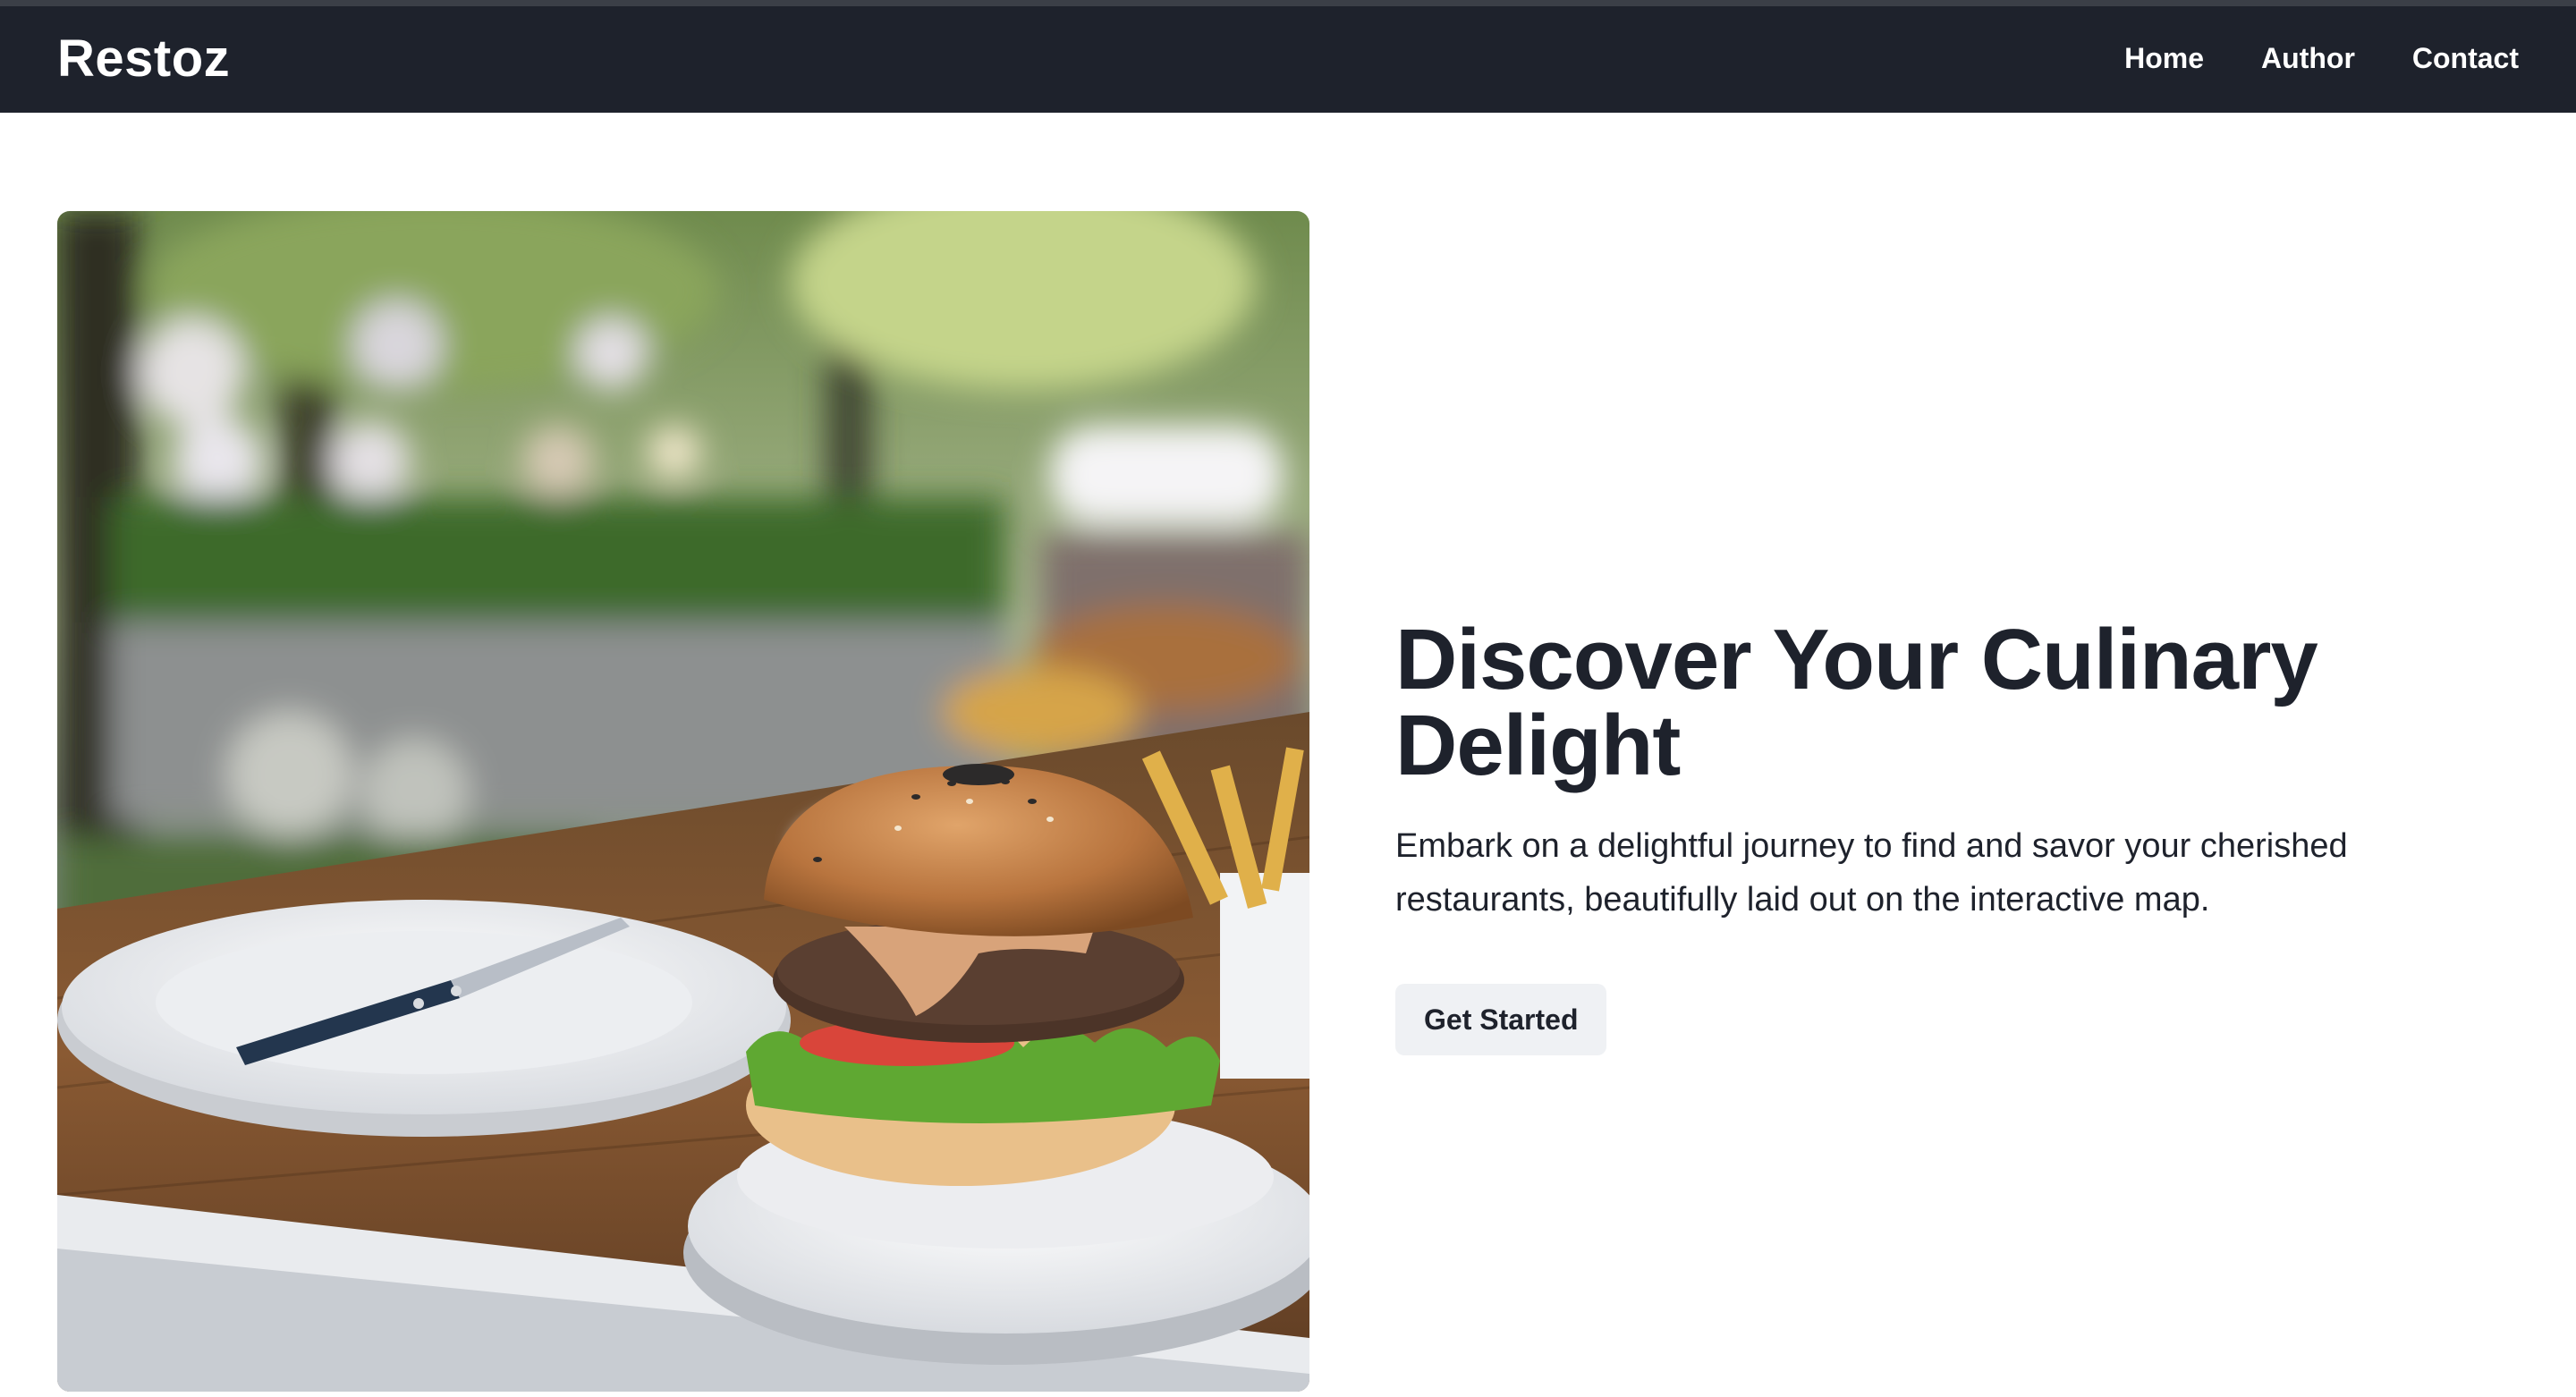 This screenshot has width=2576, height=1397. What do you see at coordinates (1501, 1019) in the screenshot?
I see `get-started-button: Get Started` at bounding box center [1501, 1019].